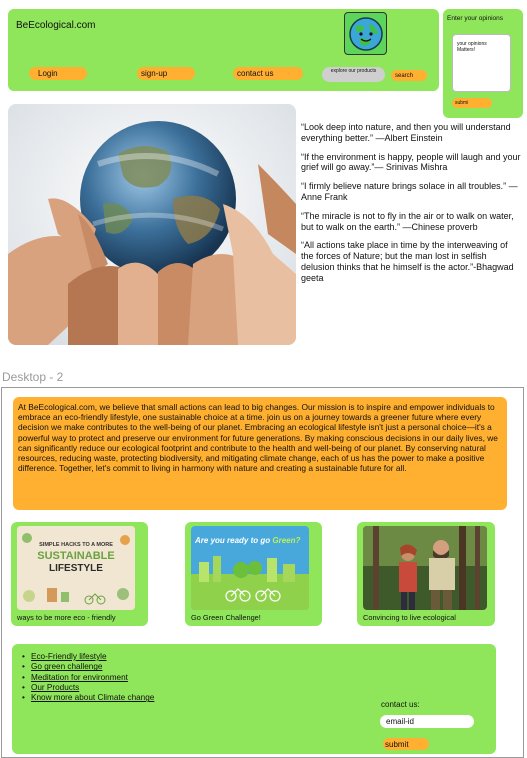  Describe the element at coordinates (400, 704) in the screenshot. I see `contact-label: contact us:` at that location.